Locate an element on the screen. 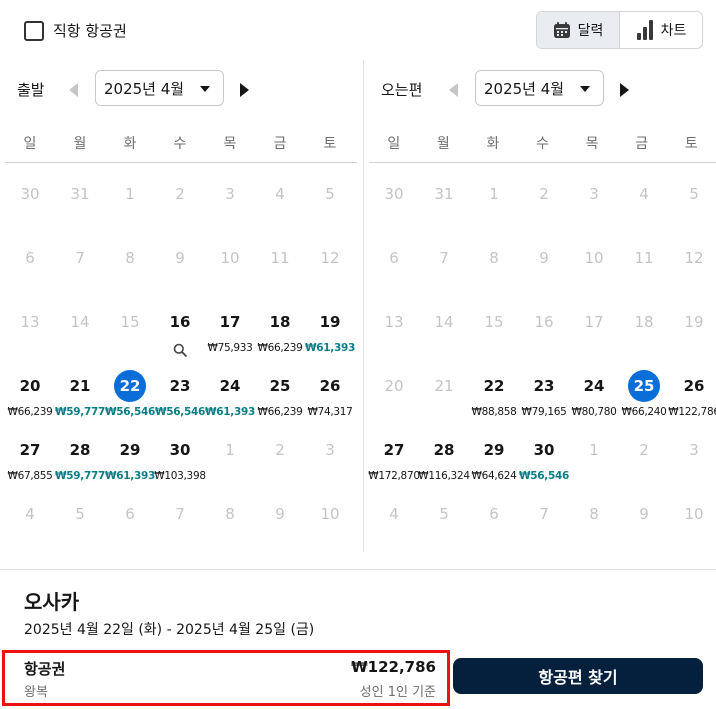 Image resolution: width=716 pixels, height=709 pixels. weekday-label: 월 is located at coordinates (443, 144).